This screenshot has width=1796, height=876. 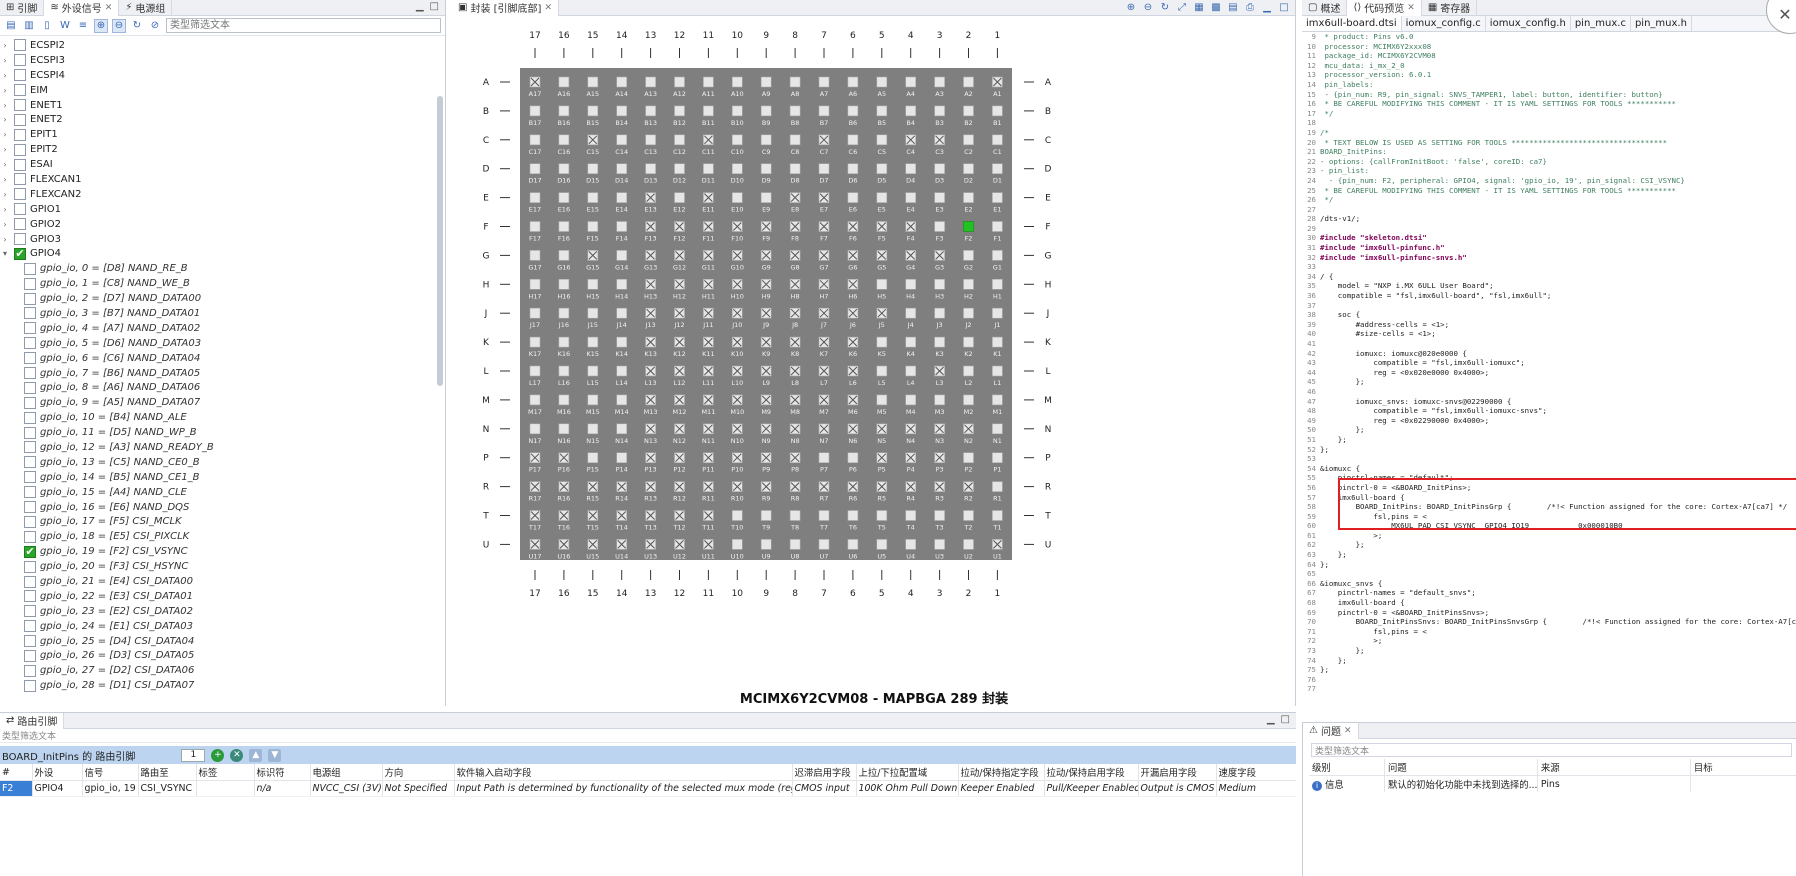 I want to click on signal-tree-item: › FLEXCAN1, so click(x=216, y=179).